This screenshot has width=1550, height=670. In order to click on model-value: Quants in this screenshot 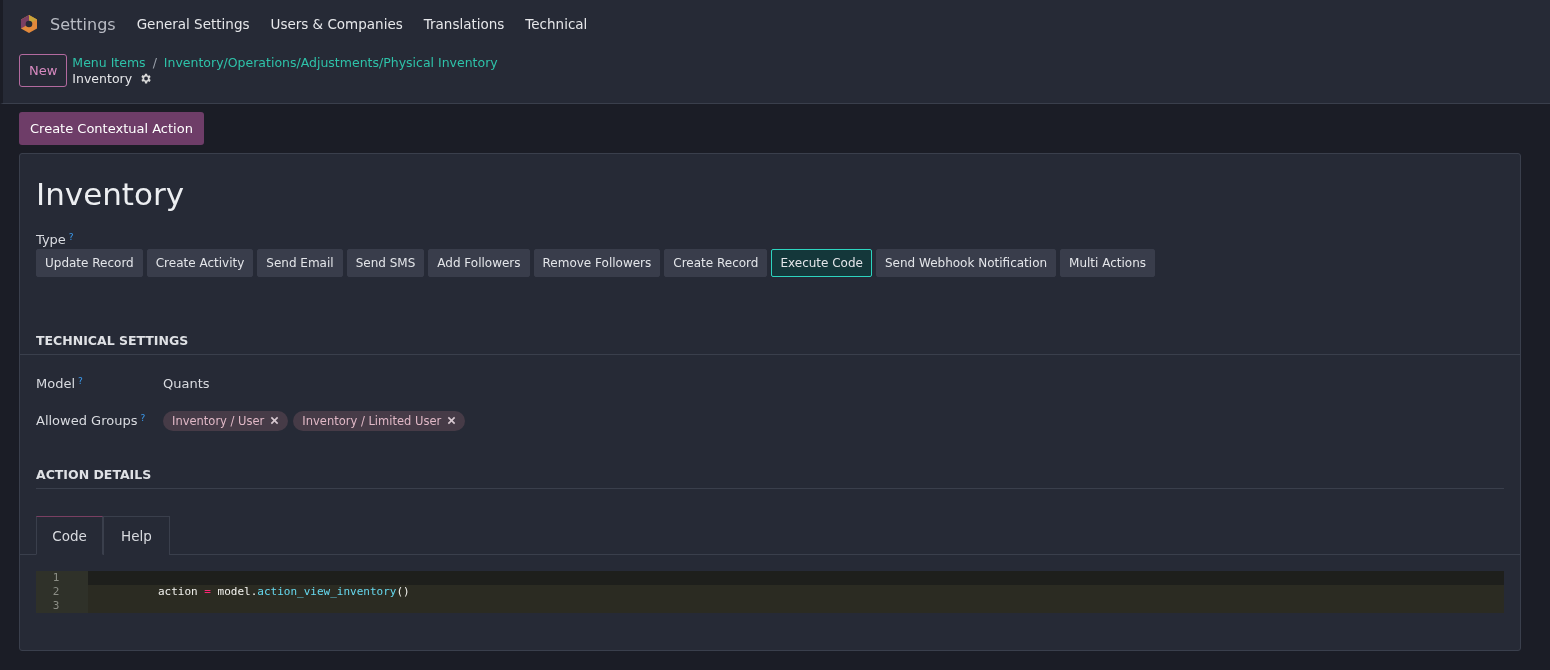, I will do `click(186, 383)`.